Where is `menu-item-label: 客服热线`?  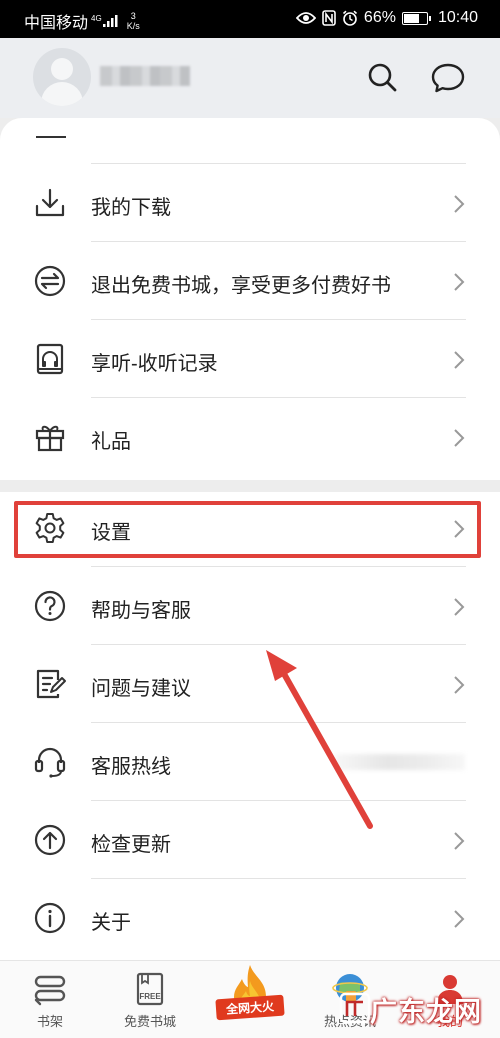
menu-item-label: 客服热线 is located at coordinates (131, 767).